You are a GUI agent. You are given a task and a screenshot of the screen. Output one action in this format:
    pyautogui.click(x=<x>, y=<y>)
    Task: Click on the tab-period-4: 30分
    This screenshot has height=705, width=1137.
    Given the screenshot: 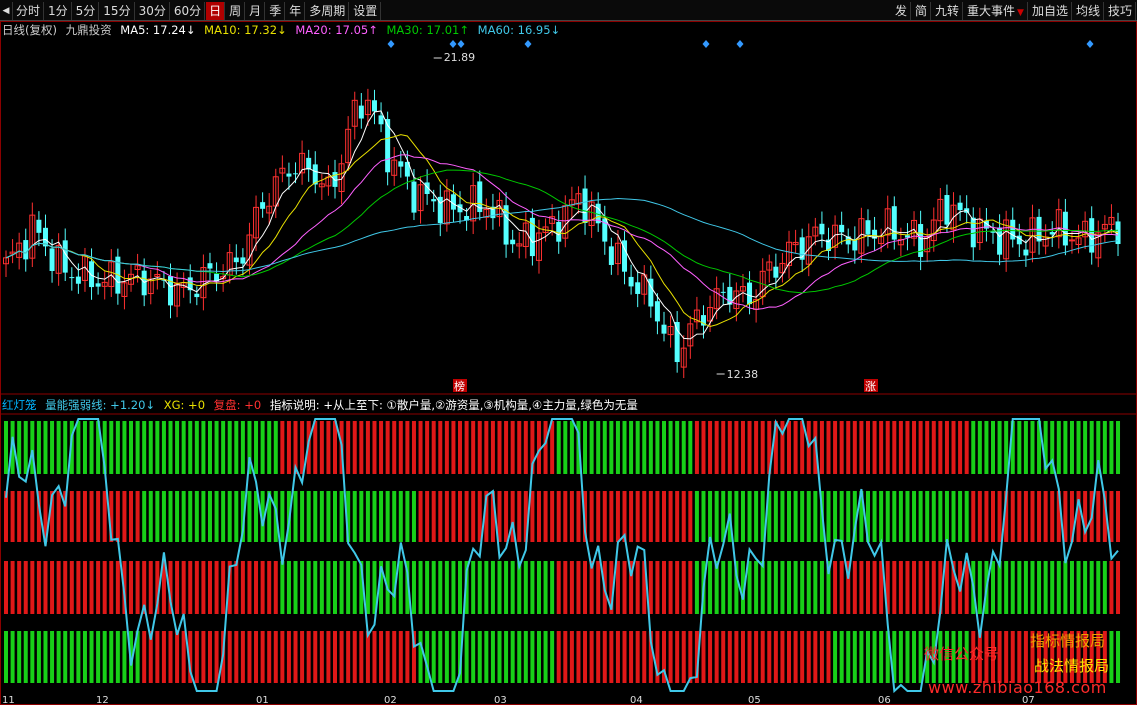 What is the action you would take?
    pyautogui.click(x=153, y=10)
    